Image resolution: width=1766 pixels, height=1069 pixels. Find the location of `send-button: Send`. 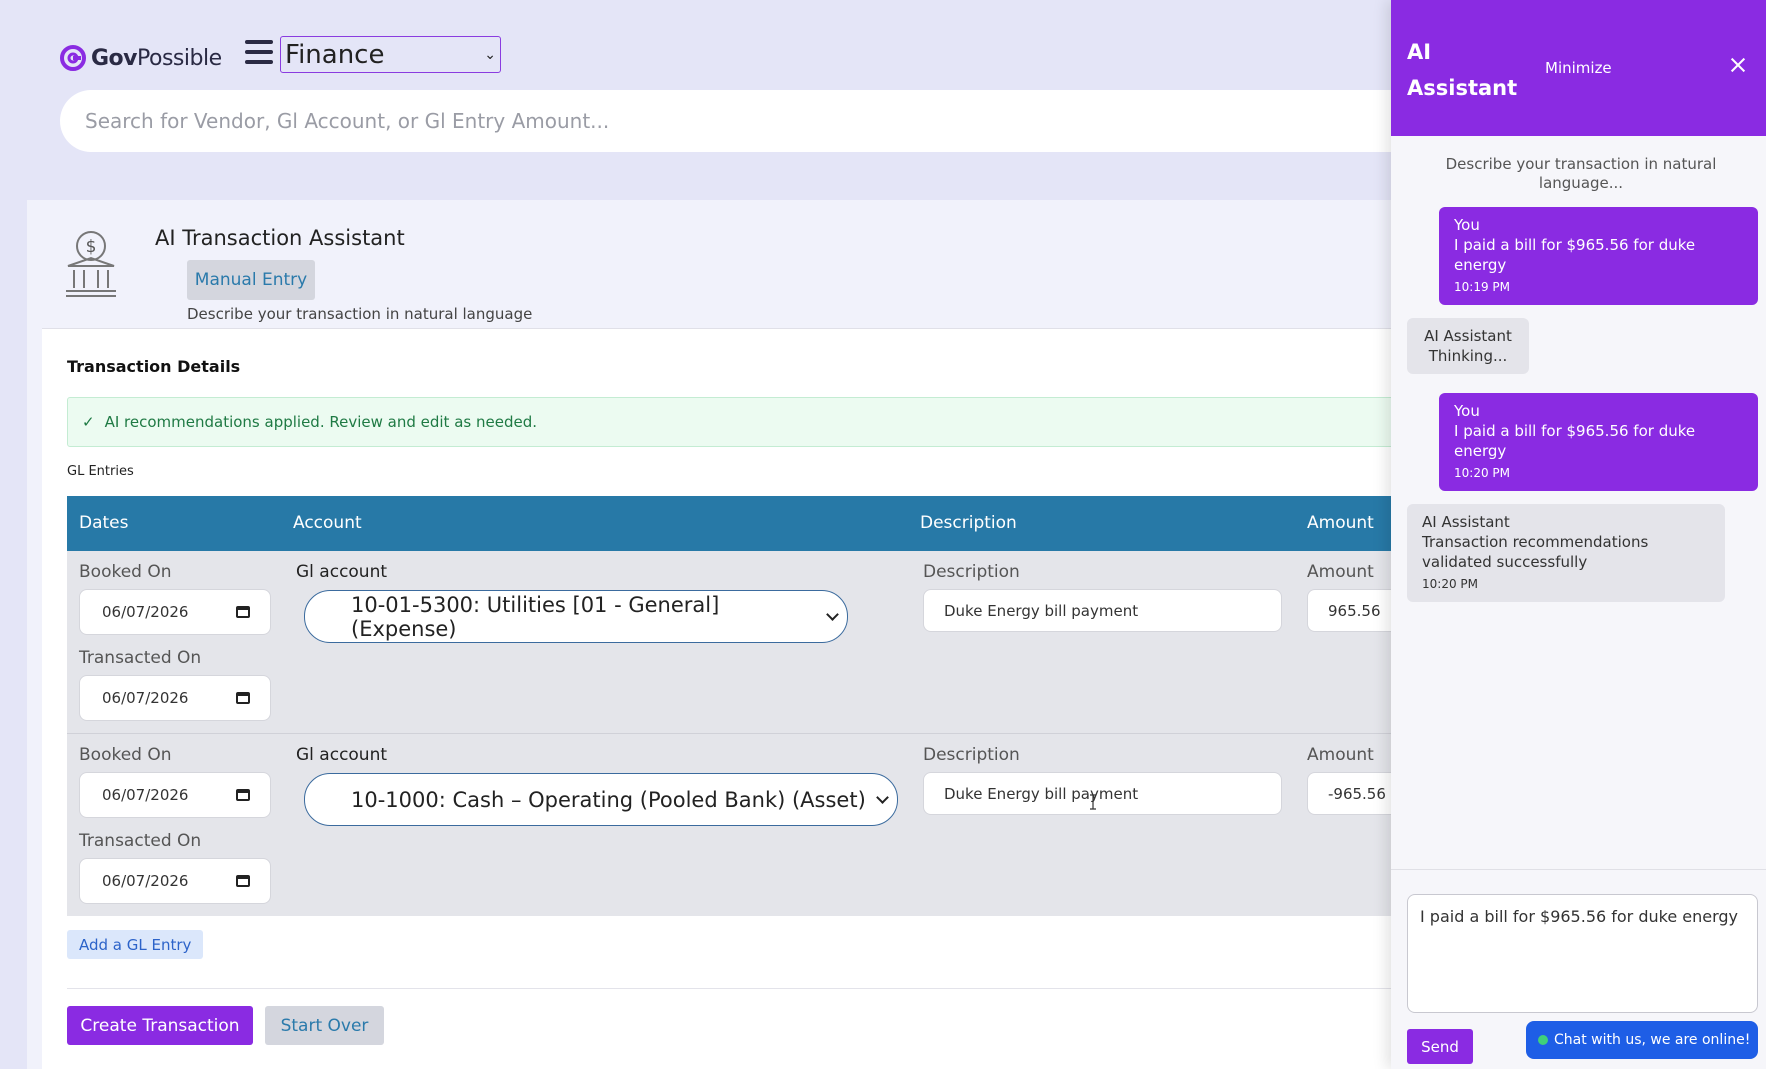

send-button: Send is located at coordinates (1440, 1046).